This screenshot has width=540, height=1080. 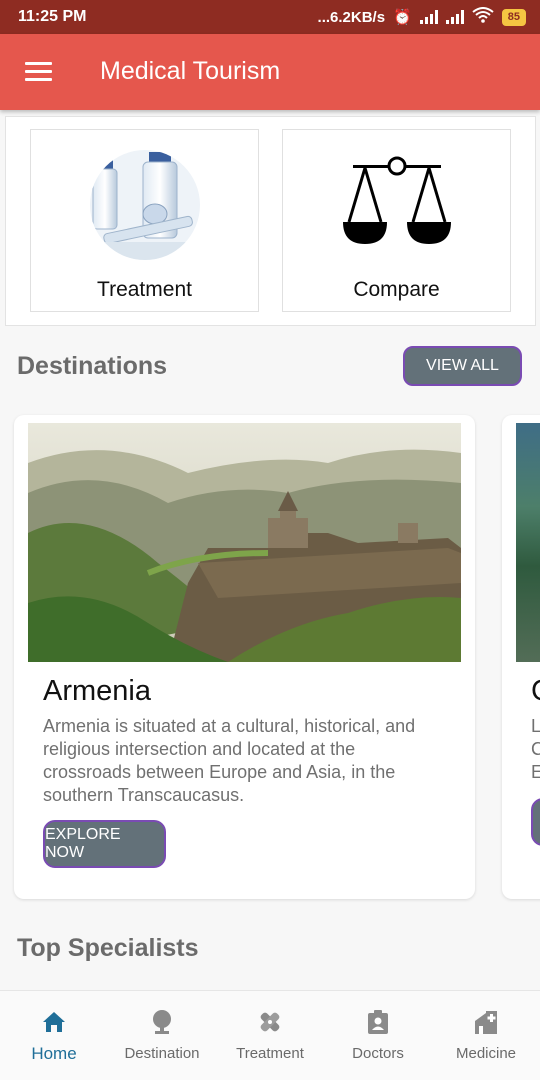 I want to click on bandage-icon, so click(x=270, y=1022).